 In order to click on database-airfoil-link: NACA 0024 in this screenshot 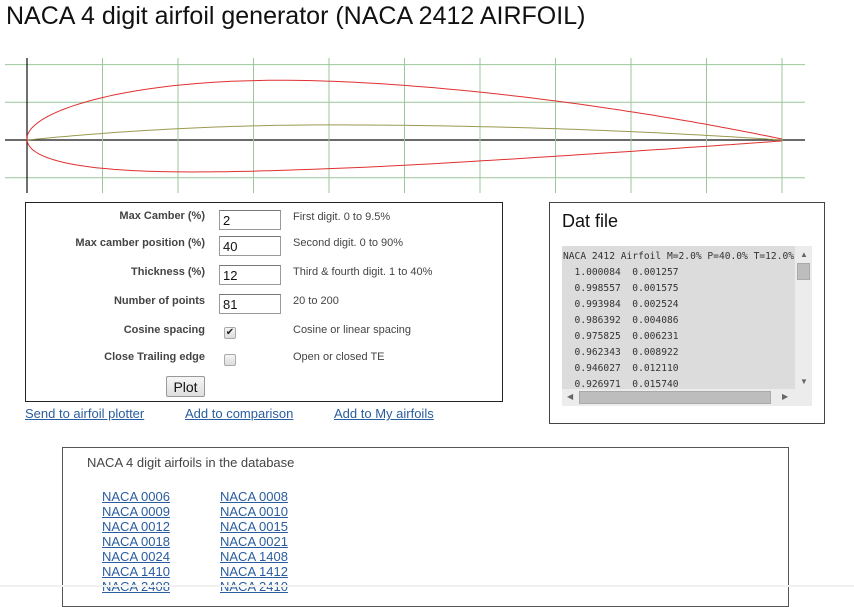, I will do `click(136, 556)`.